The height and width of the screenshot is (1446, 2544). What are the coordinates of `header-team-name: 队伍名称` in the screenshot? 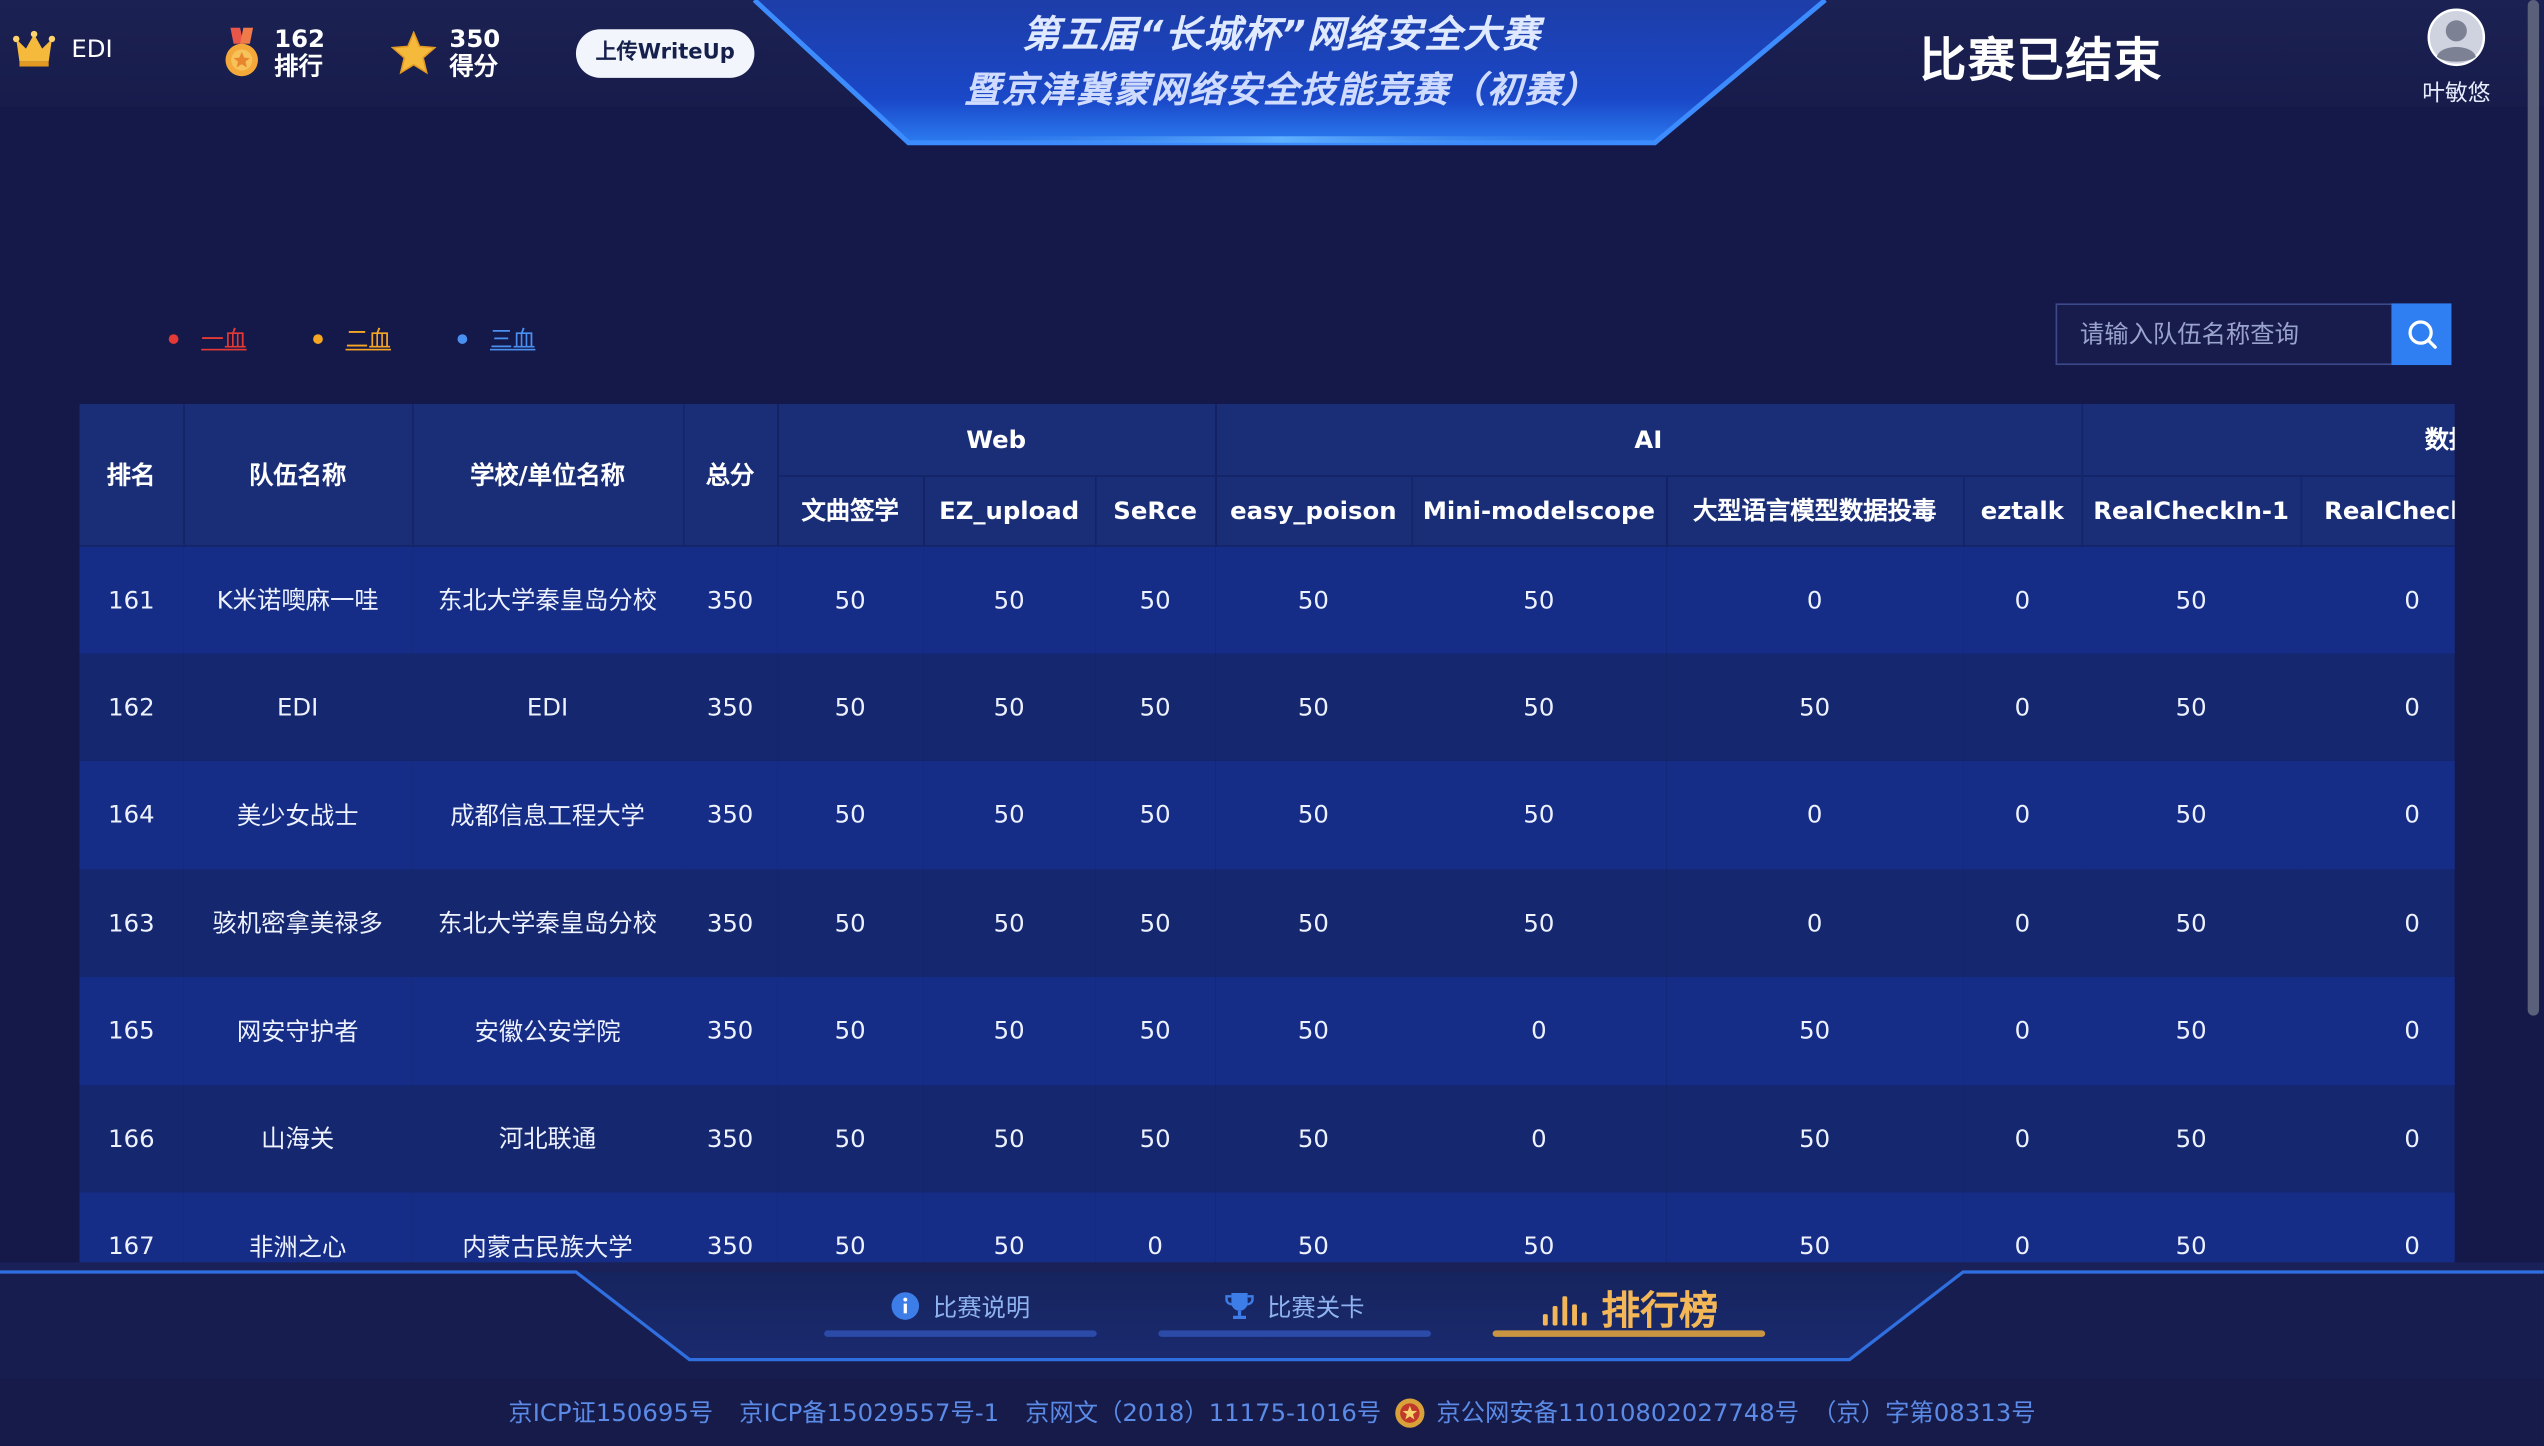 It's located at (298, 474).